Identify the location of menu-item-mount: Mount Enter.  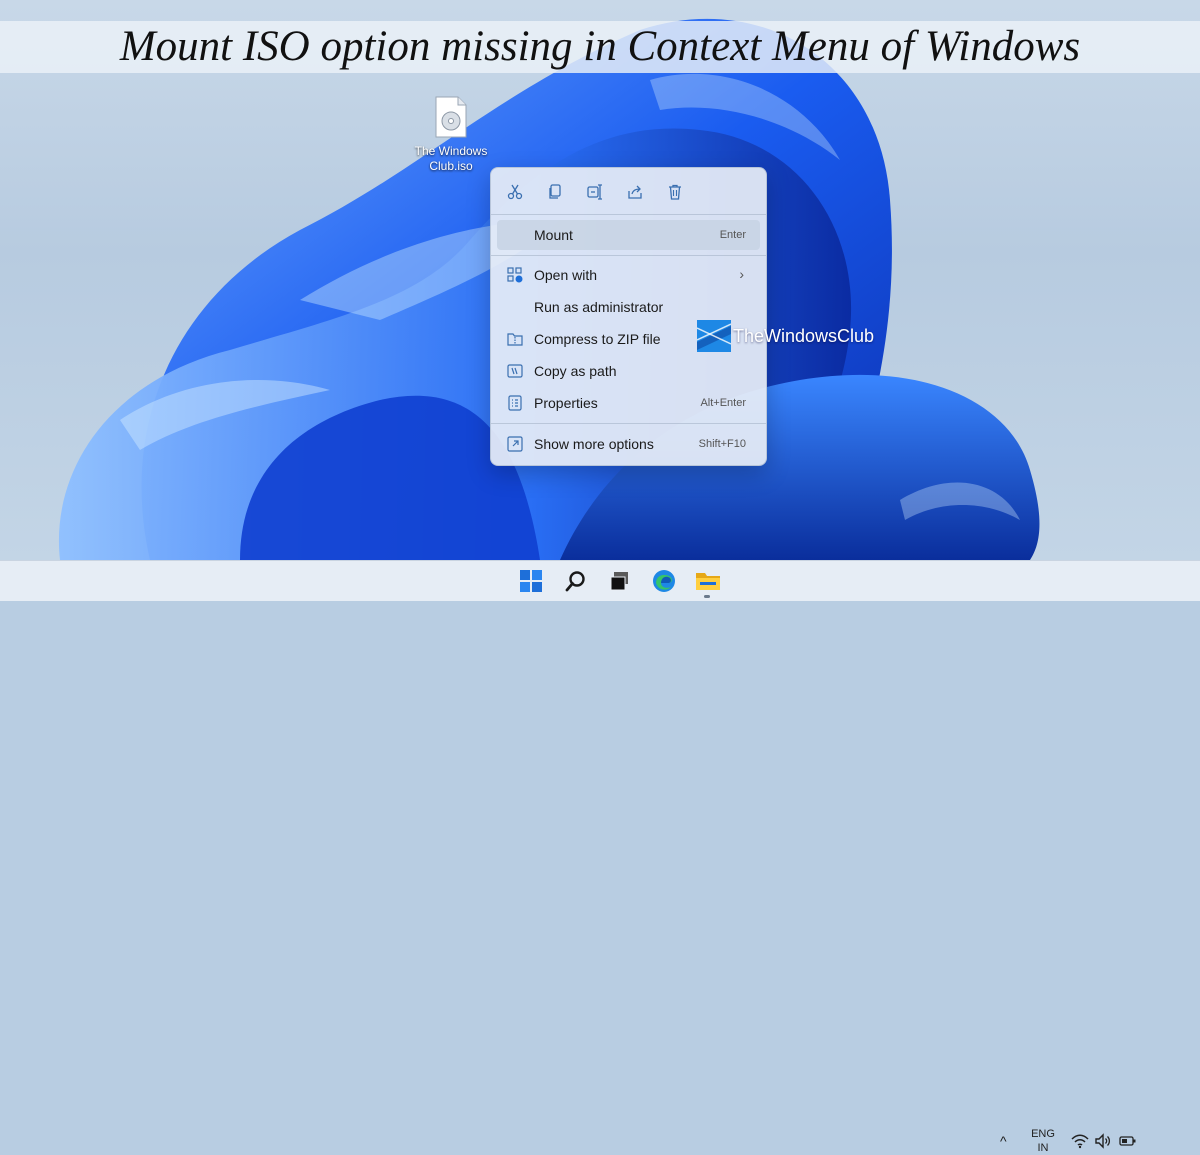
(628, 235).